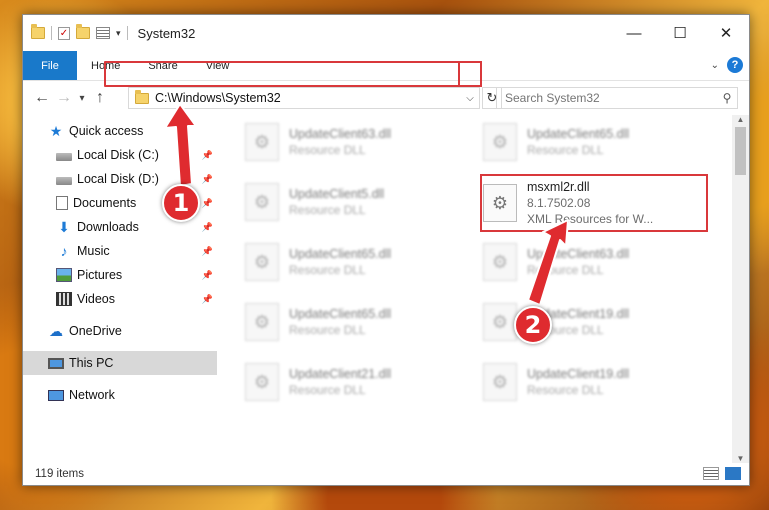  Describe the element at coordinates (533, 325) in the screenshot. I see `step-callout-2: 2` at that location.